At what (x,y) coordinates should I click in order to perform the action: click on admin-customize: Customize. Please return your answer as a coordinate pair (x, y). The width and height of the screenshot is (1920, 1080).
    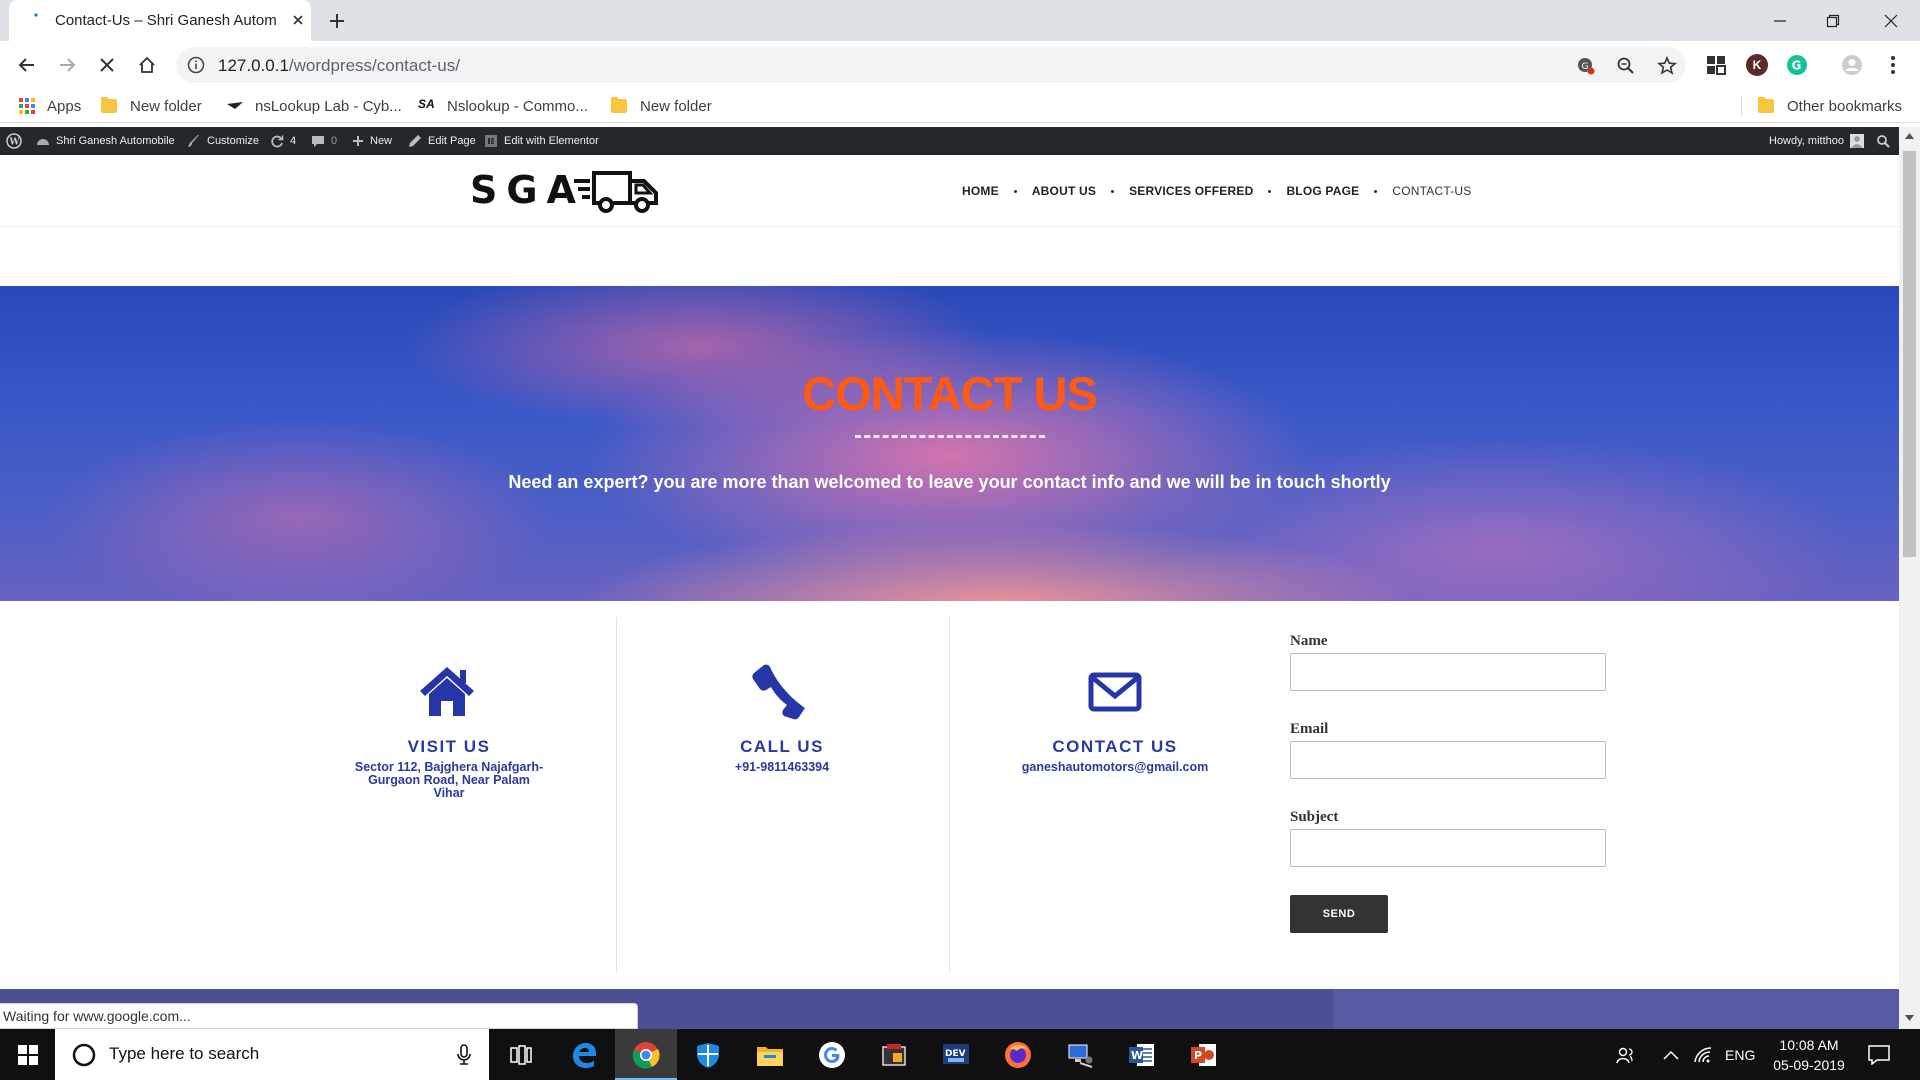
    Looking at the image, I should click on (223, 141).